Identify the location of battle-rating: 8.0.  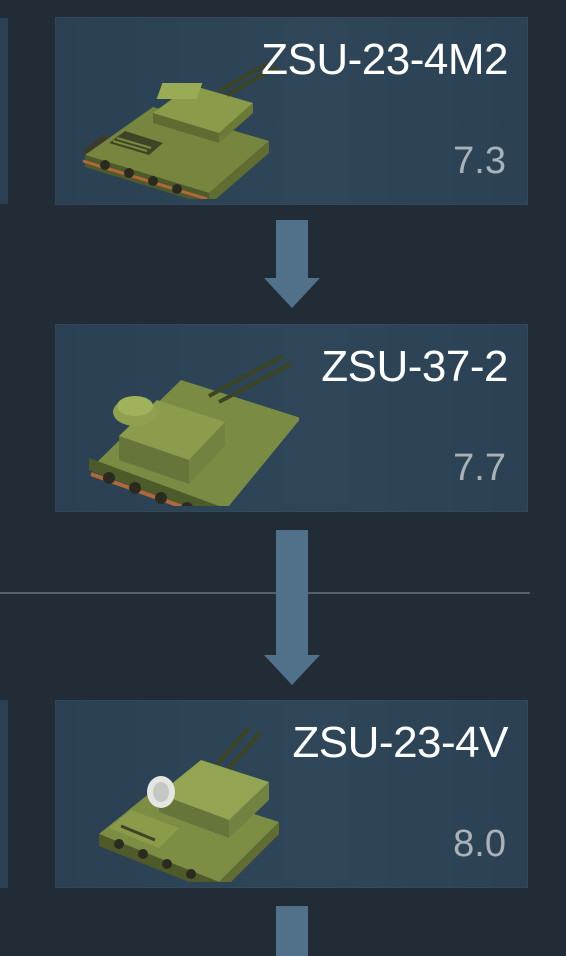
(479, 844).